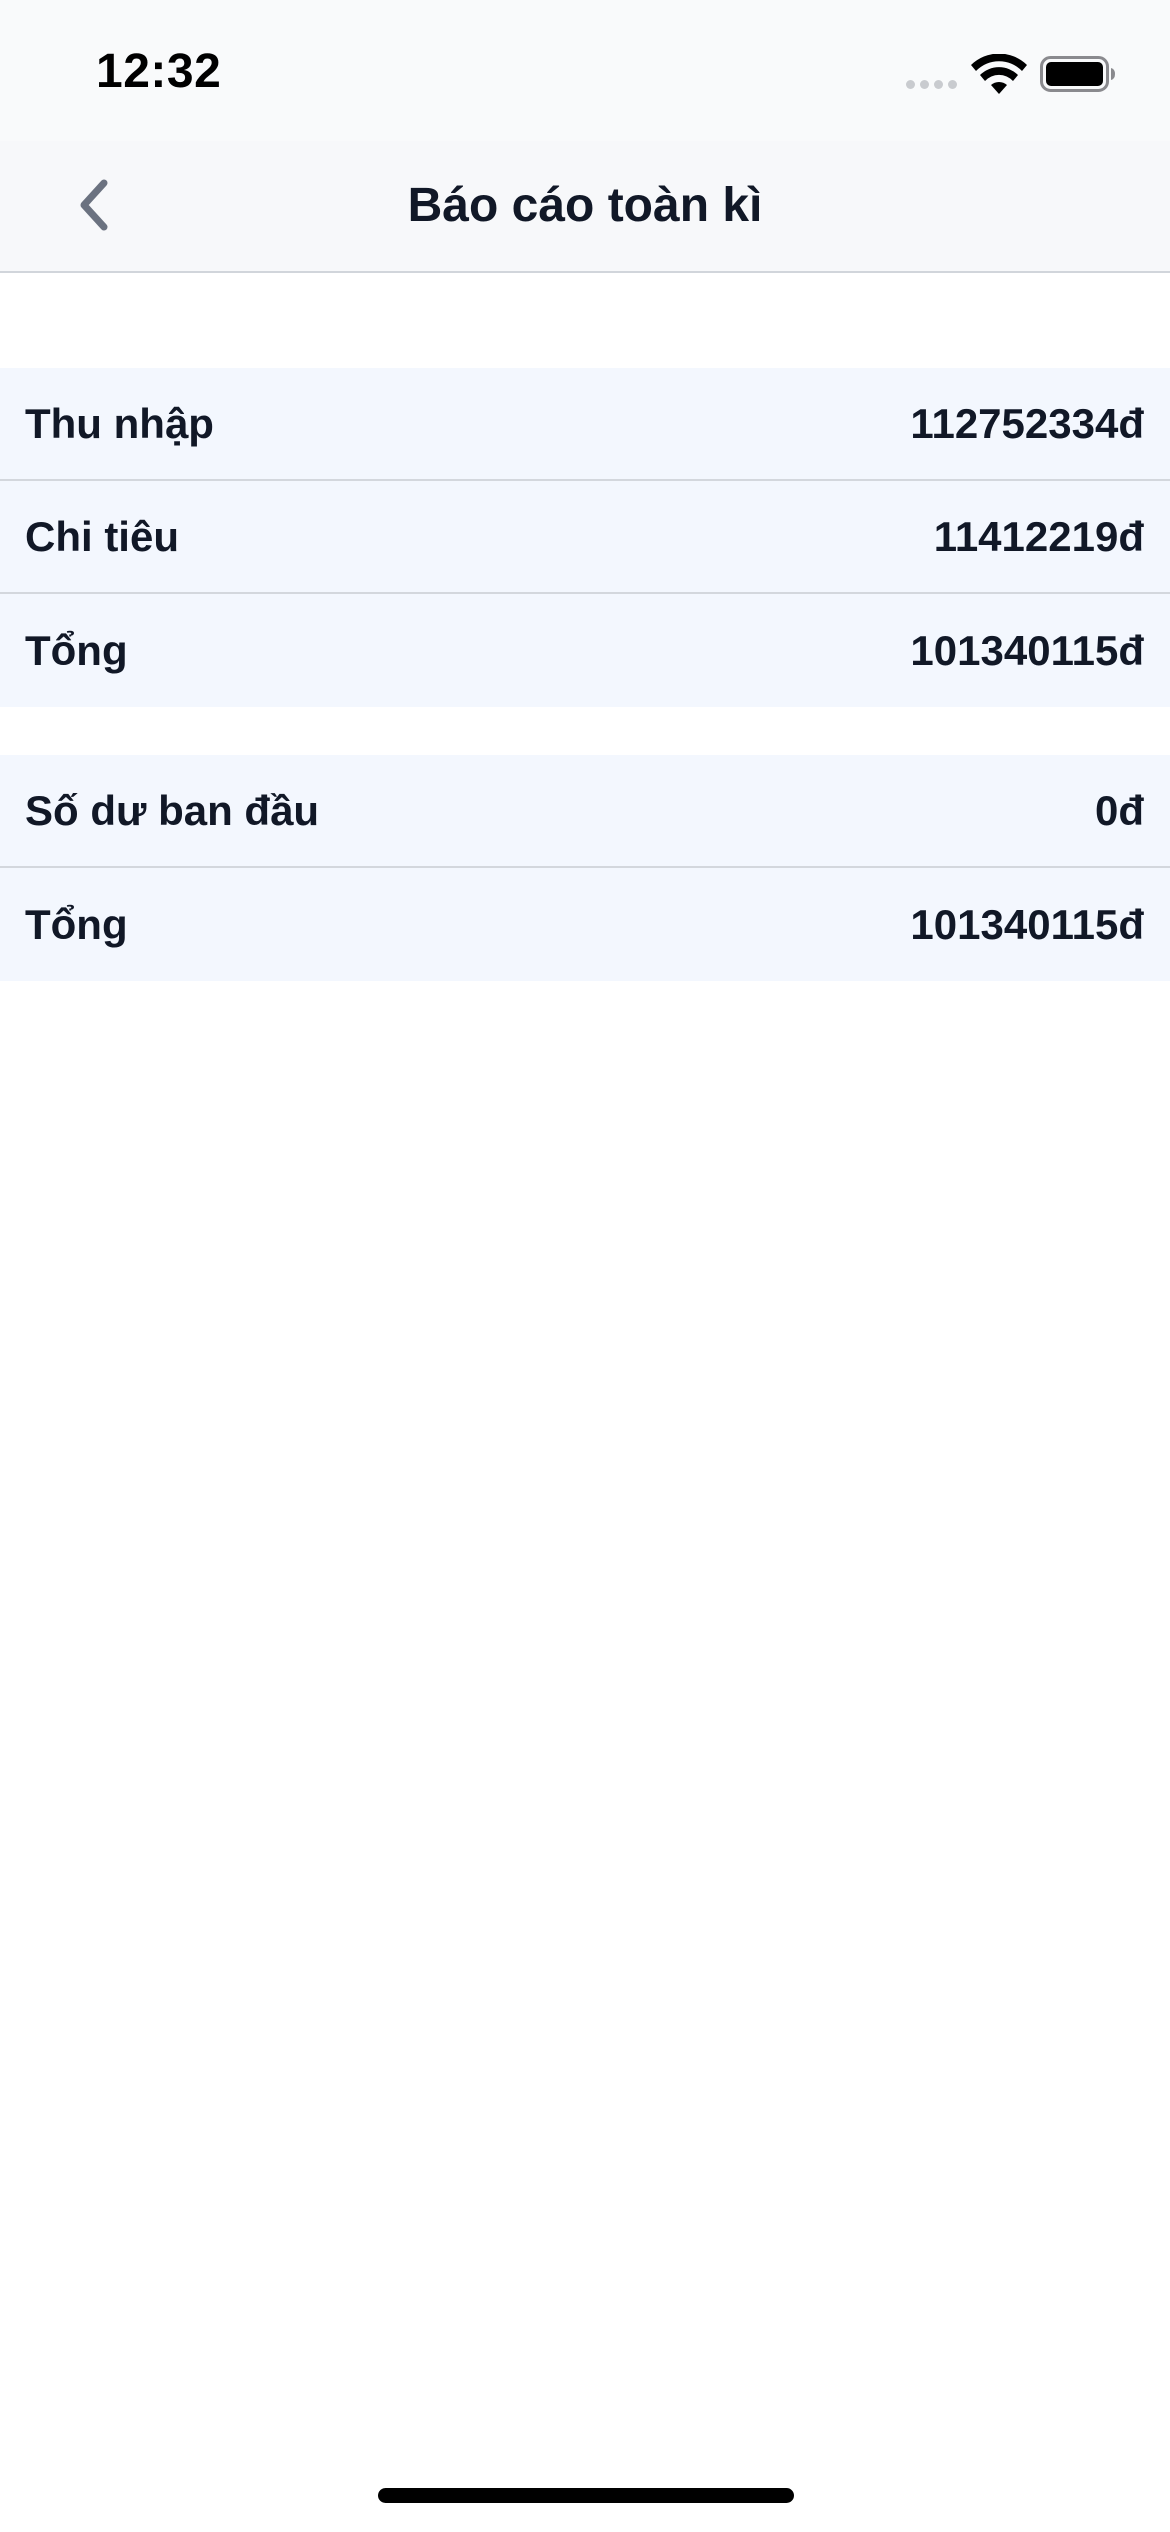  Describe the element at coordinates (1119, 810) in the screenshot. I see `initial-balance-value: 0đ` at that location.